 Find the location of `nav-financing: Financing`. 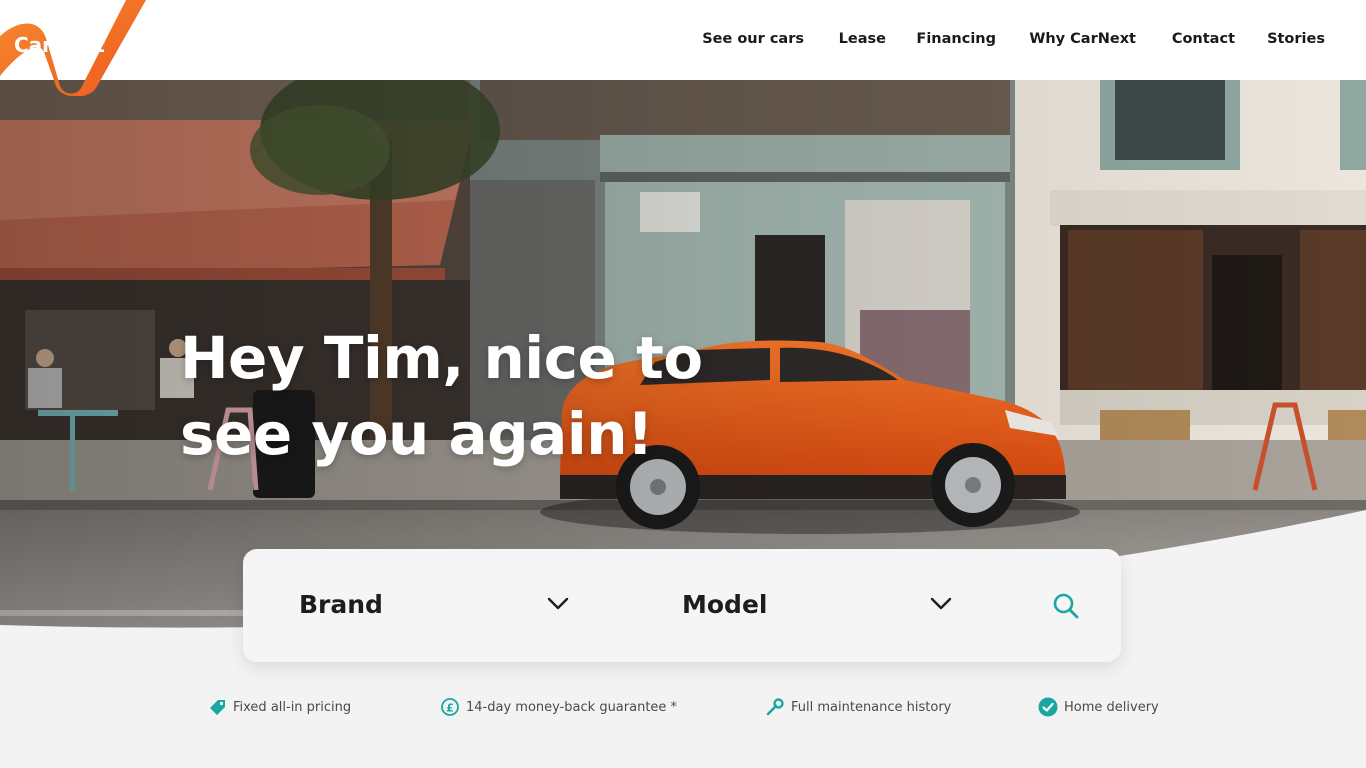

nav-financing: Financing is located at coordinates (956, 39).